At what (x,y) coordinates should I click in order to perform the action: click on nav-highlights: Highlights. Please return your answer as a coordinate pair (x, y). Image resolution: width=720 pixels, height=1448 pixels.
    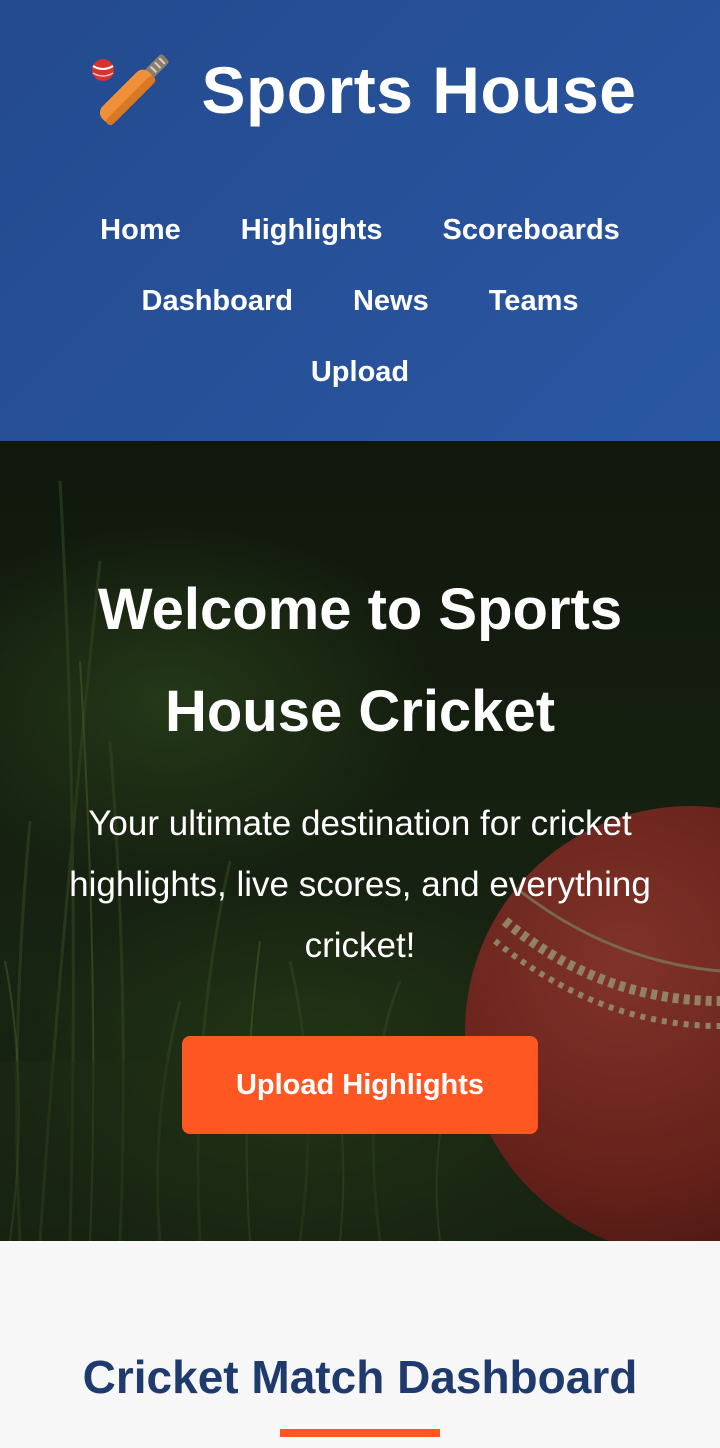
    Looking at the image, I should click on (312, 230).